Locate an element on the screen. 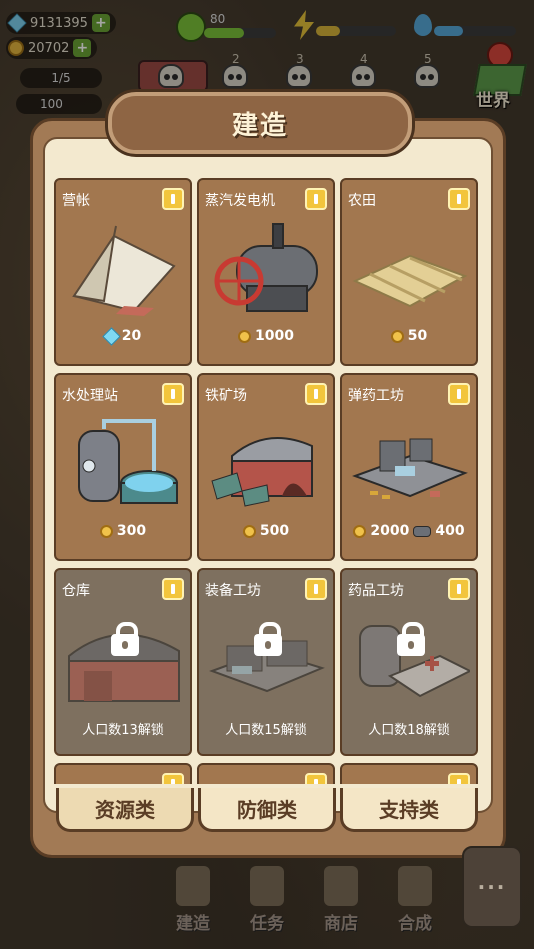 The height and width of the screenshot is (949, 534). tab-label: 防御类 is located at coordinates (267, 810).